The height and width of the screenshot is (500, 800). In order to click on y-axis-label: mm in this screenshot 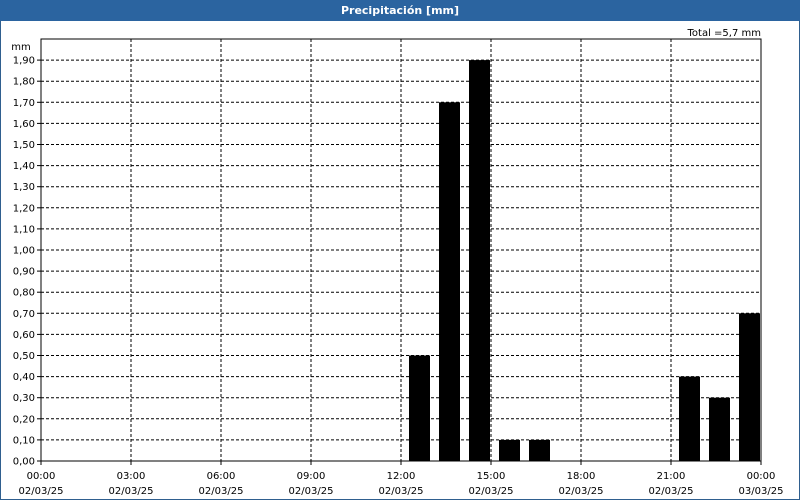, I will do `click(20, 47)`.